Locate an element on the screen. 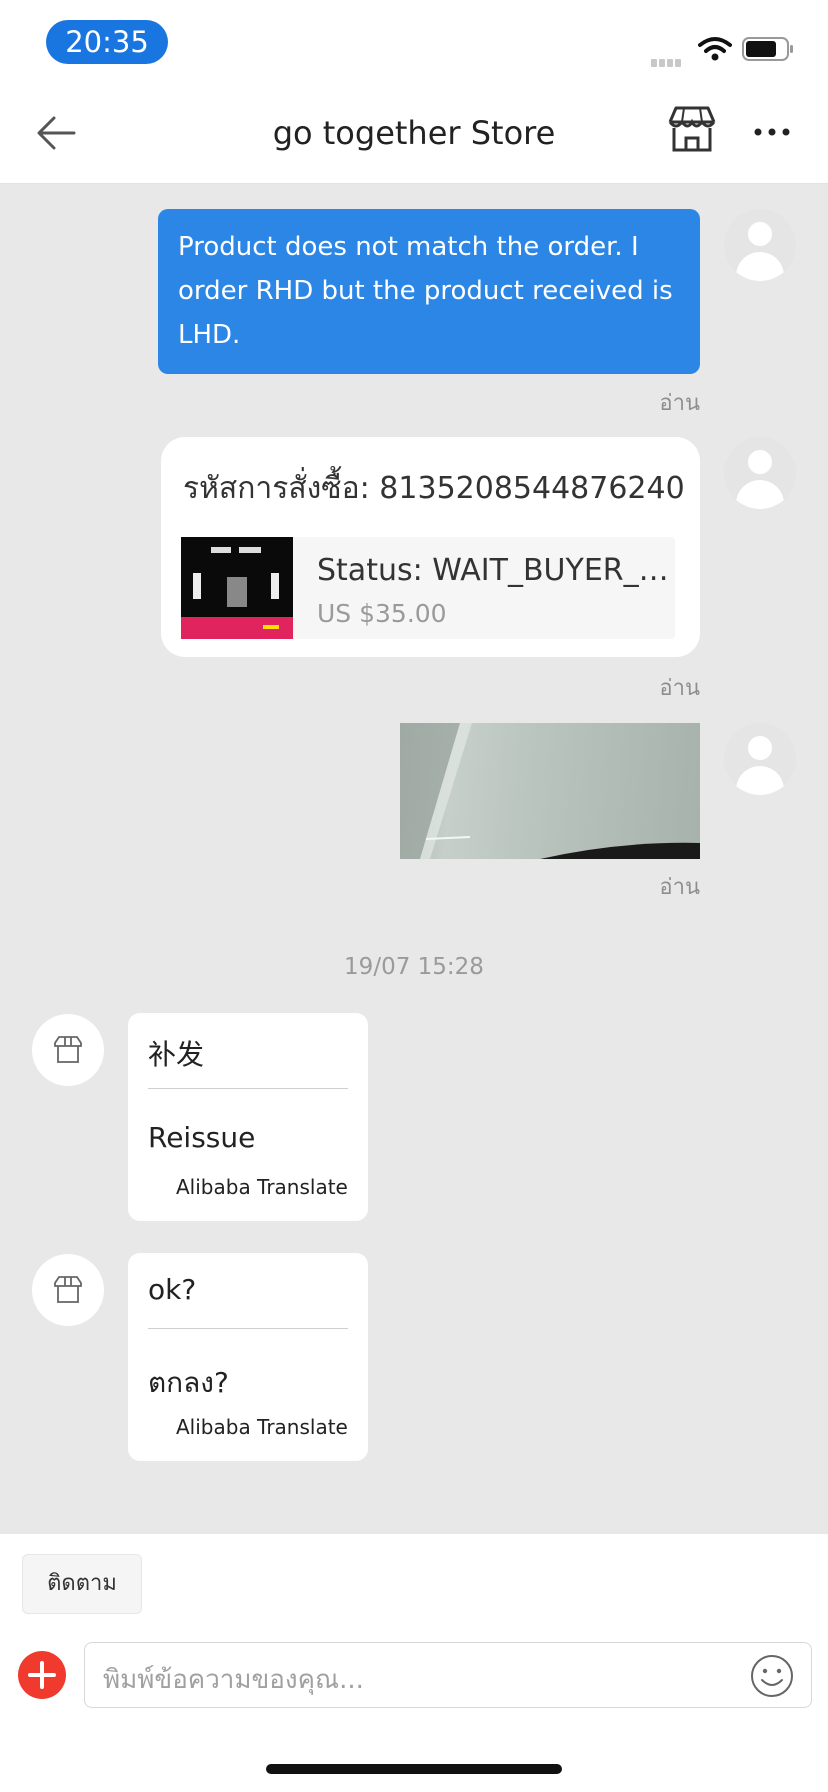 Image resolution: width=828 pixels, height=1792 pixels. plus-icon is located at coordinates (42, 1675).